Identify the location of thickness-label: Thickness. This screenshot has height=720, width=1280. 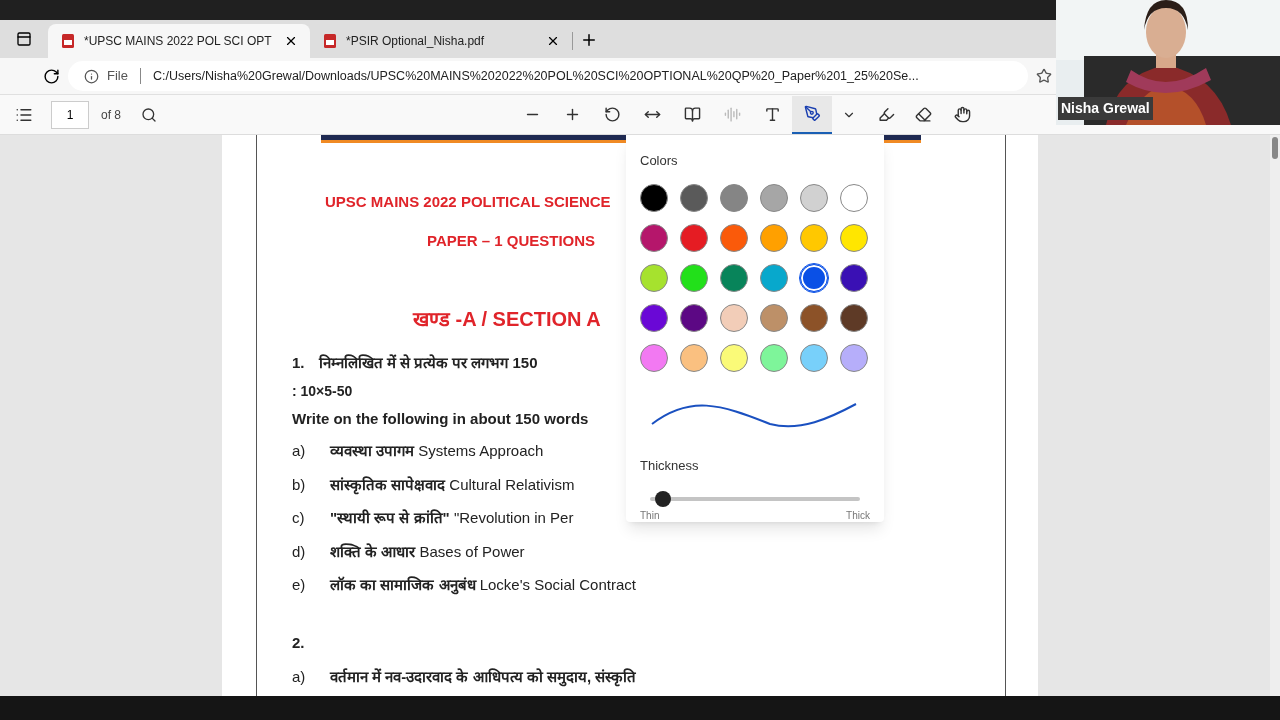
(670, 465).